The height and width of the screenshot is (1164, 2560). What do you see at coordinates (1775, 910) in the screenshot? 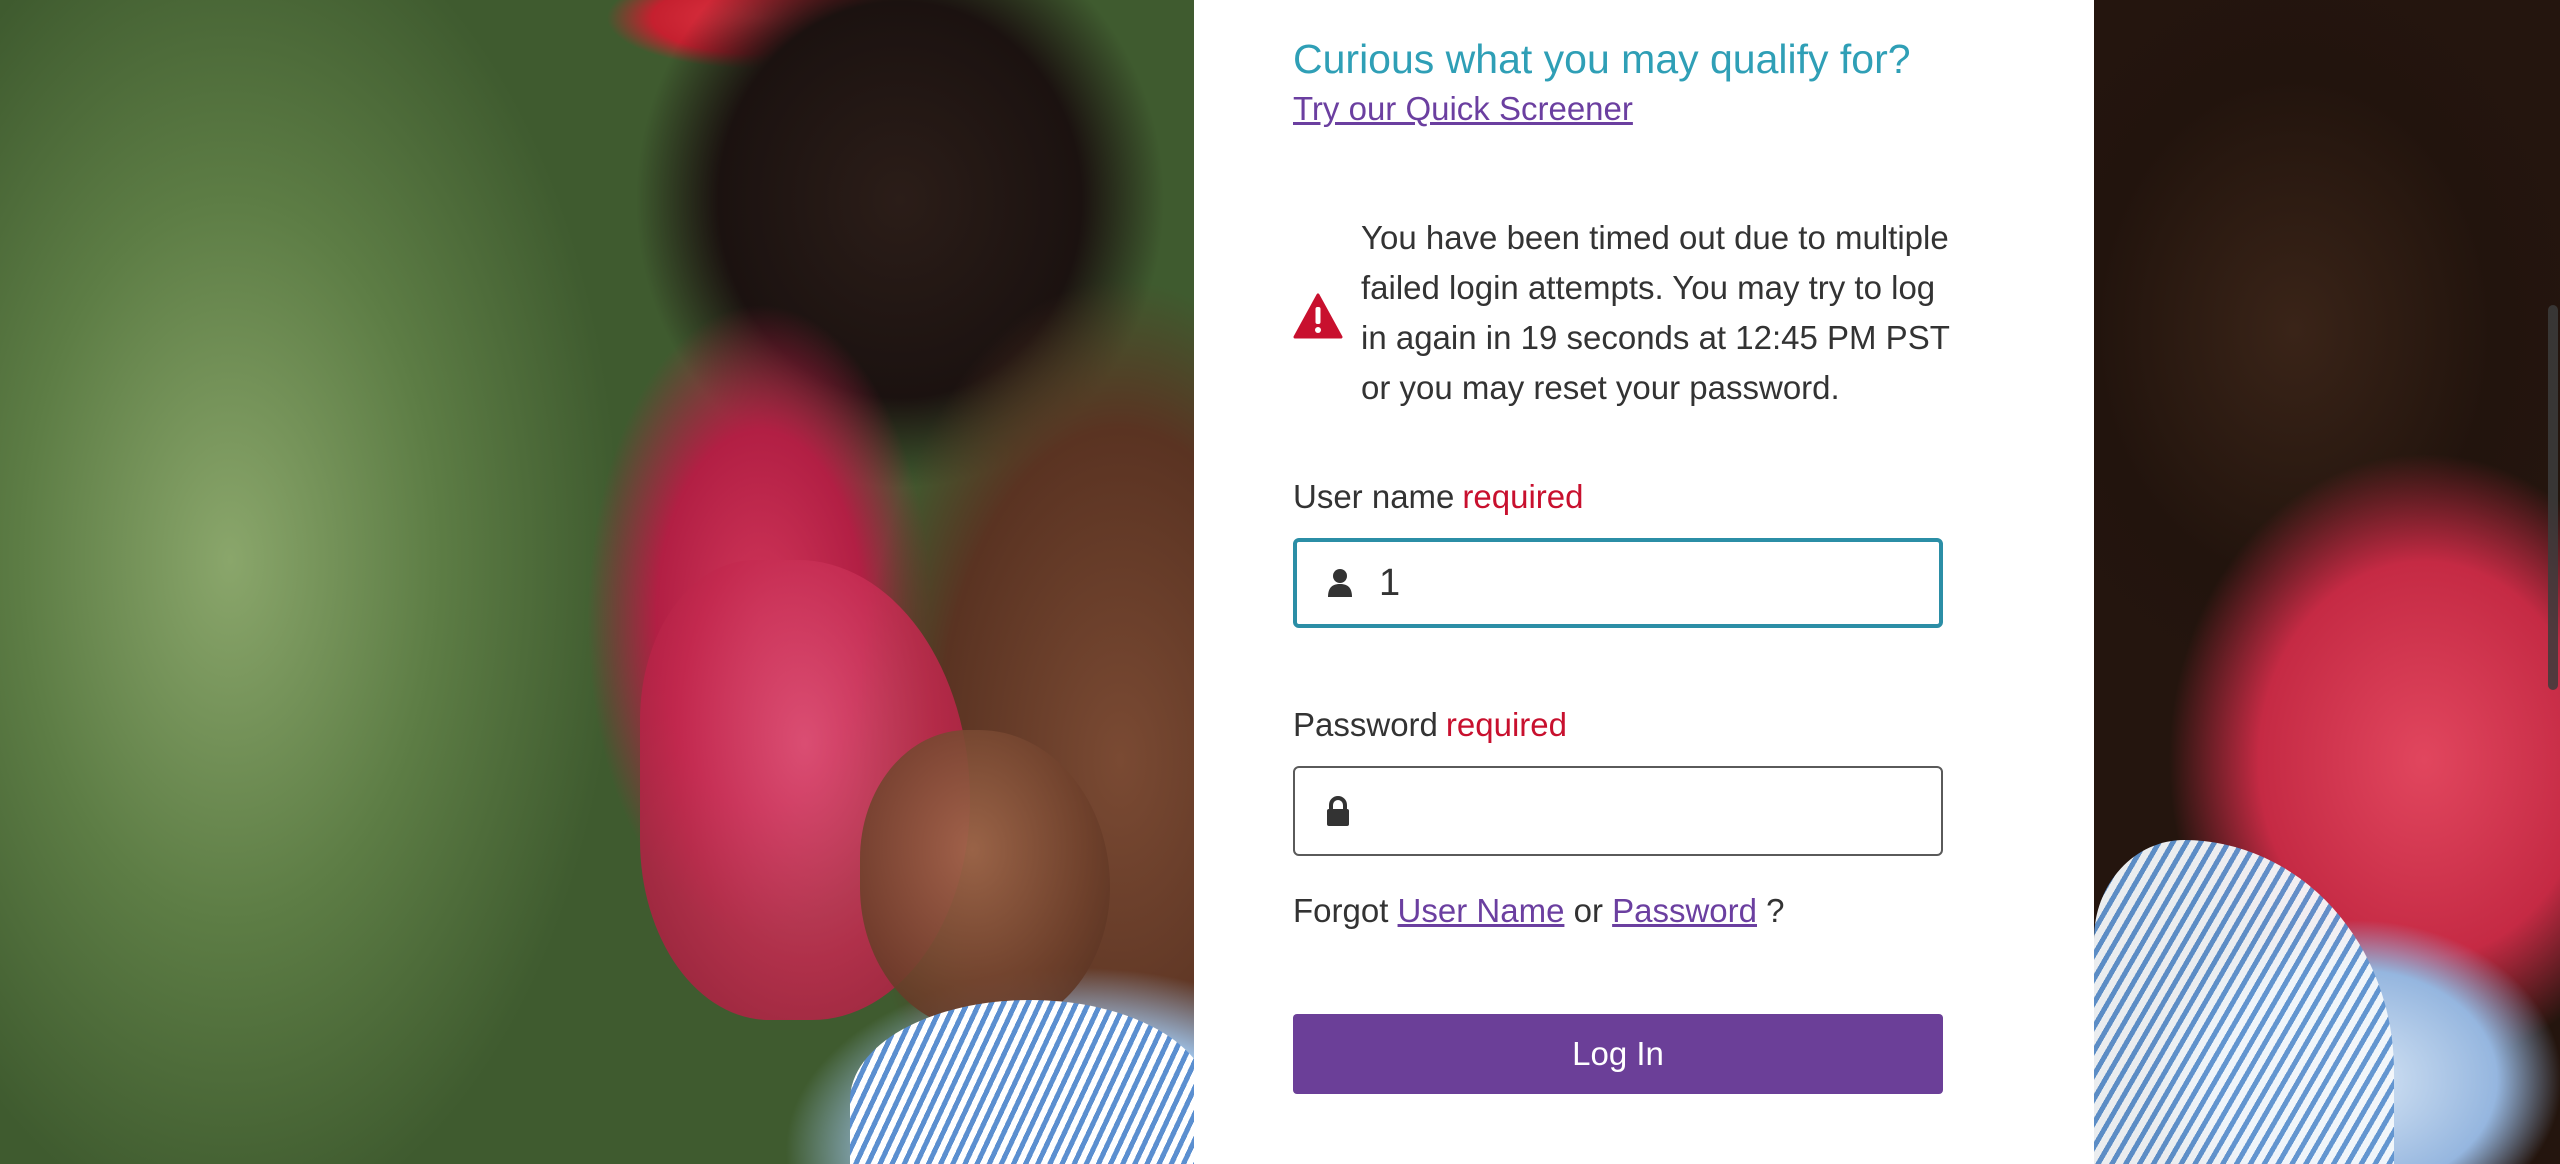
I see `forgot-suffix: ?` at bounding box center [1775, 910].